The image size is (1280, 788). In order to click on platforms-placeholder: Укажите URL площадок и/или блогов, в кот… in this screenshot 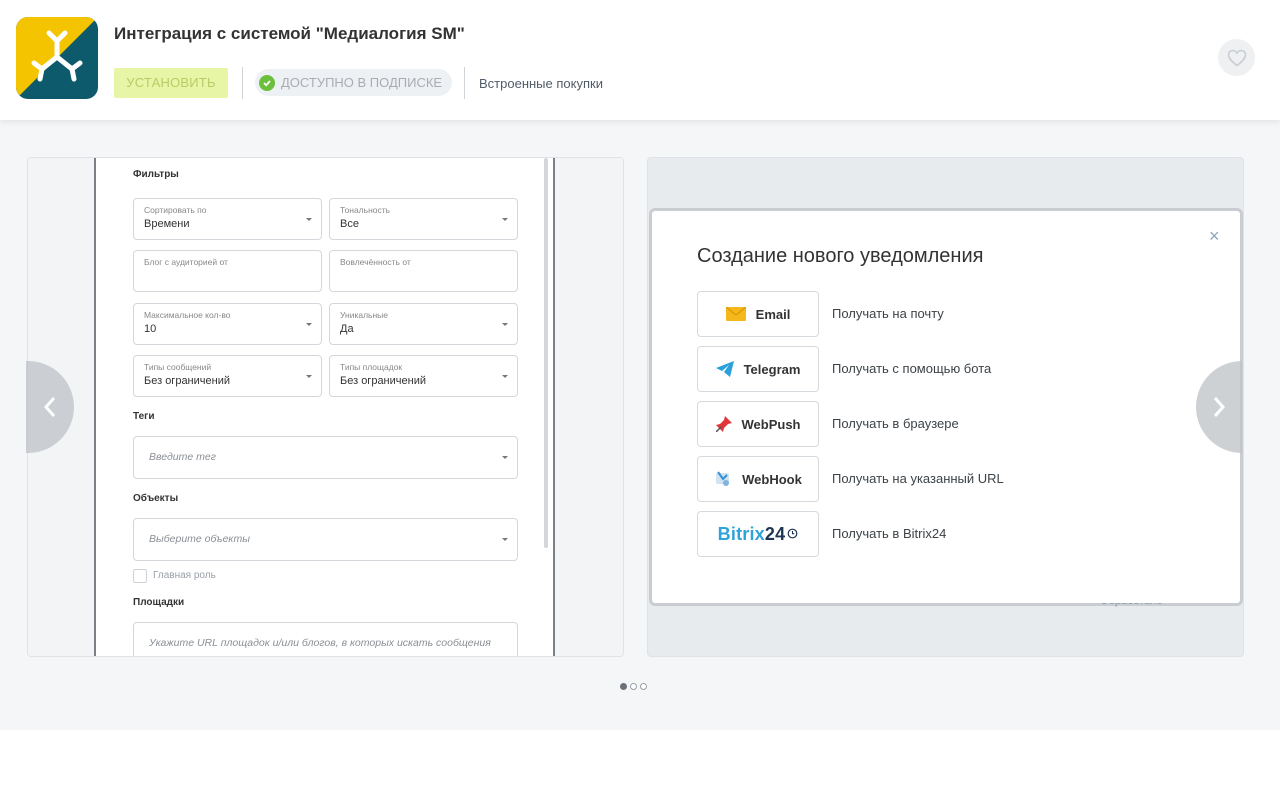, I will do `click(320, 643)`.